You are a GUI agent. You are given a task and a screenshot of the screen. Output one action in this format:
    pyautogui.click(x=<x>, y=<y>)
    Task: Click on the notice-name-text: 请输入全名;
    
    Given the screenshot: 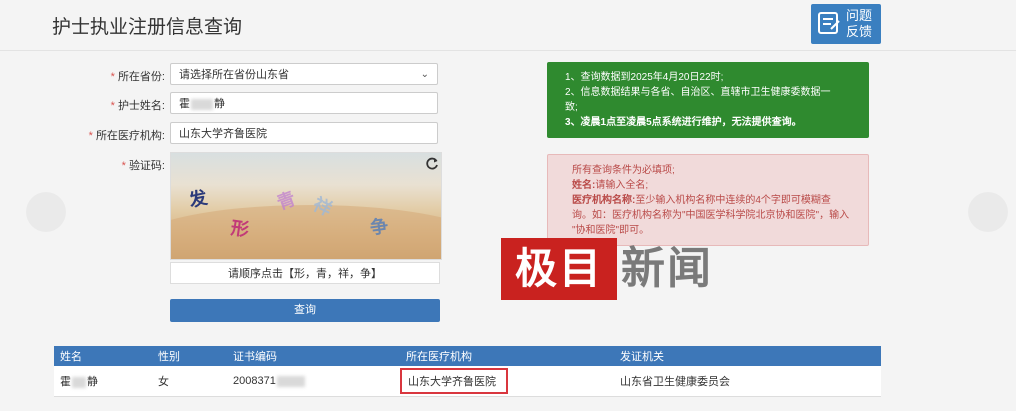 What is the action you would take?
    pyautogui.click(x=622, y=185)
    